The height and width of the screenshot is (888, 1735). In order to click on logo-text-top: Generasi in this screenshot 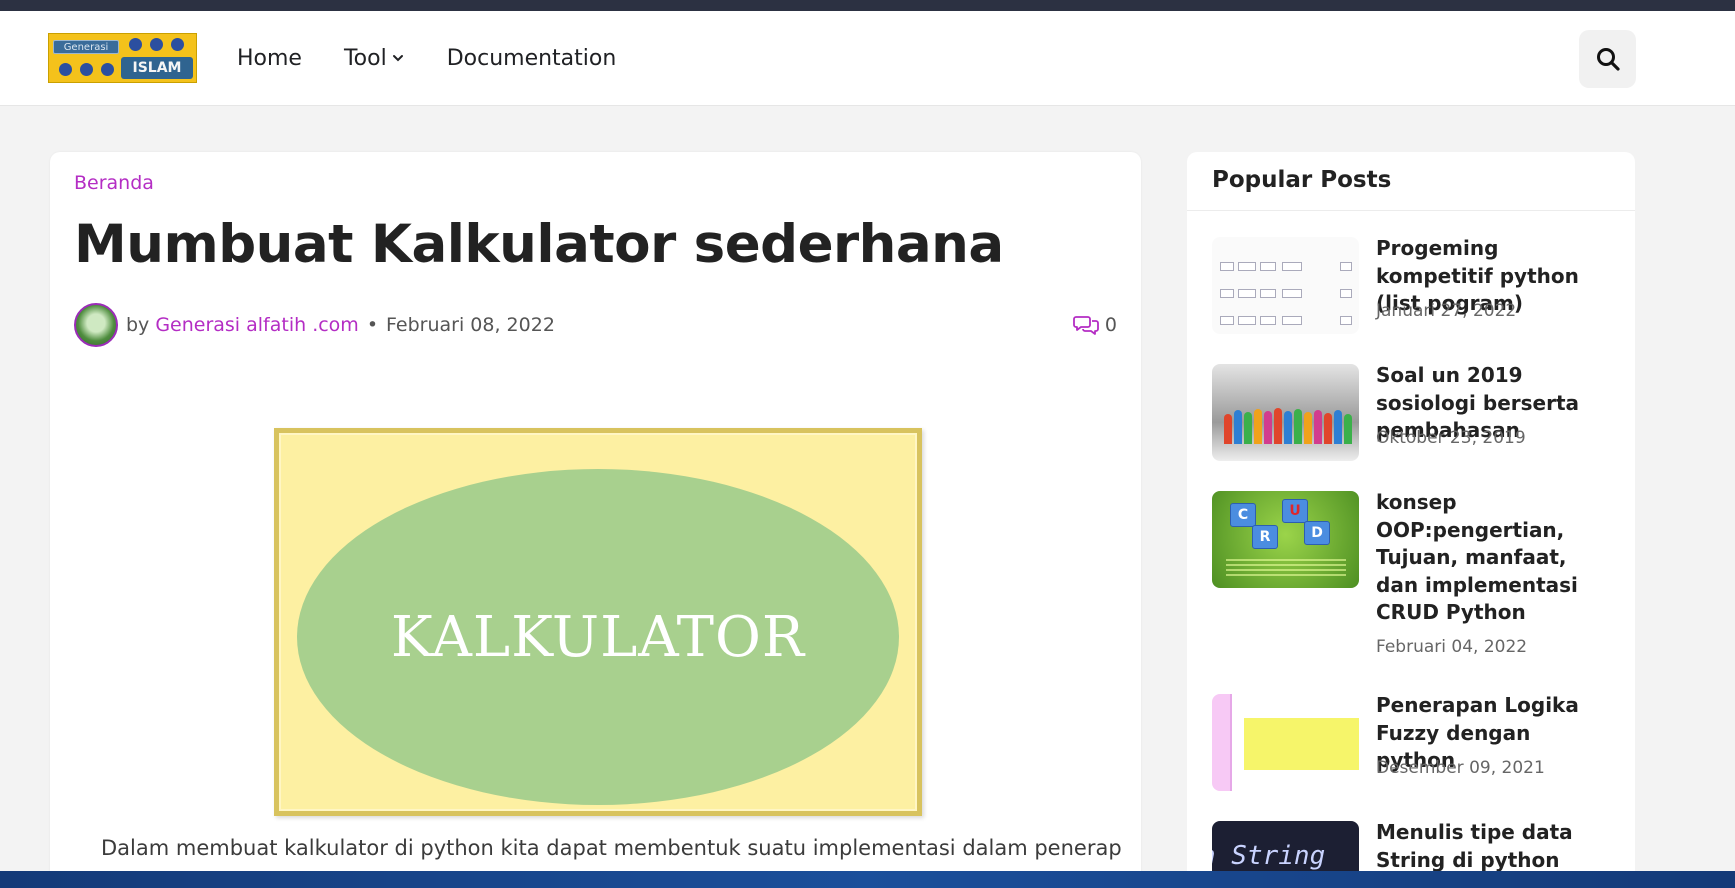, I will do `click(86, 47)`.